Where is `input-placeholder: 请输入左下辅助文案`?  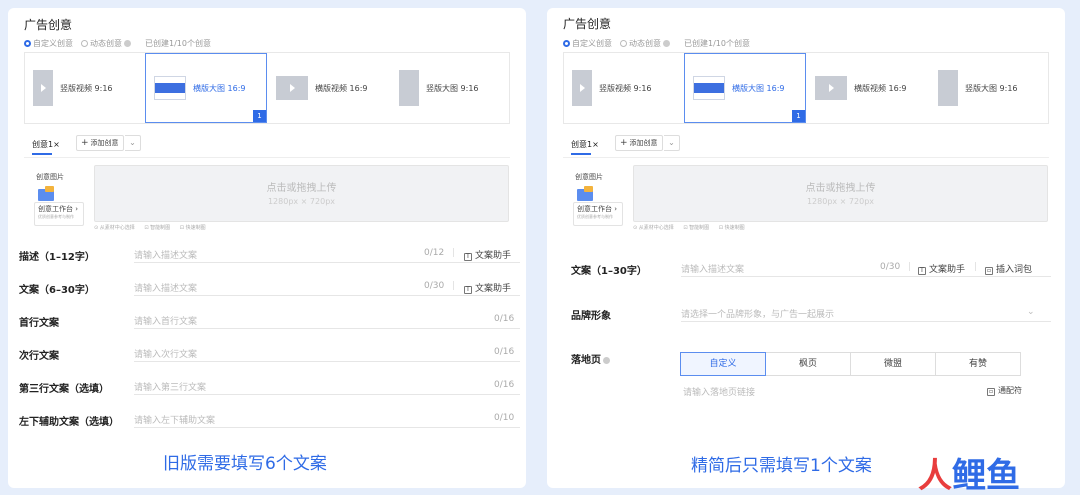
input-placeholder: 请输入左下辅助文案 is located at coordinates (175, 421).